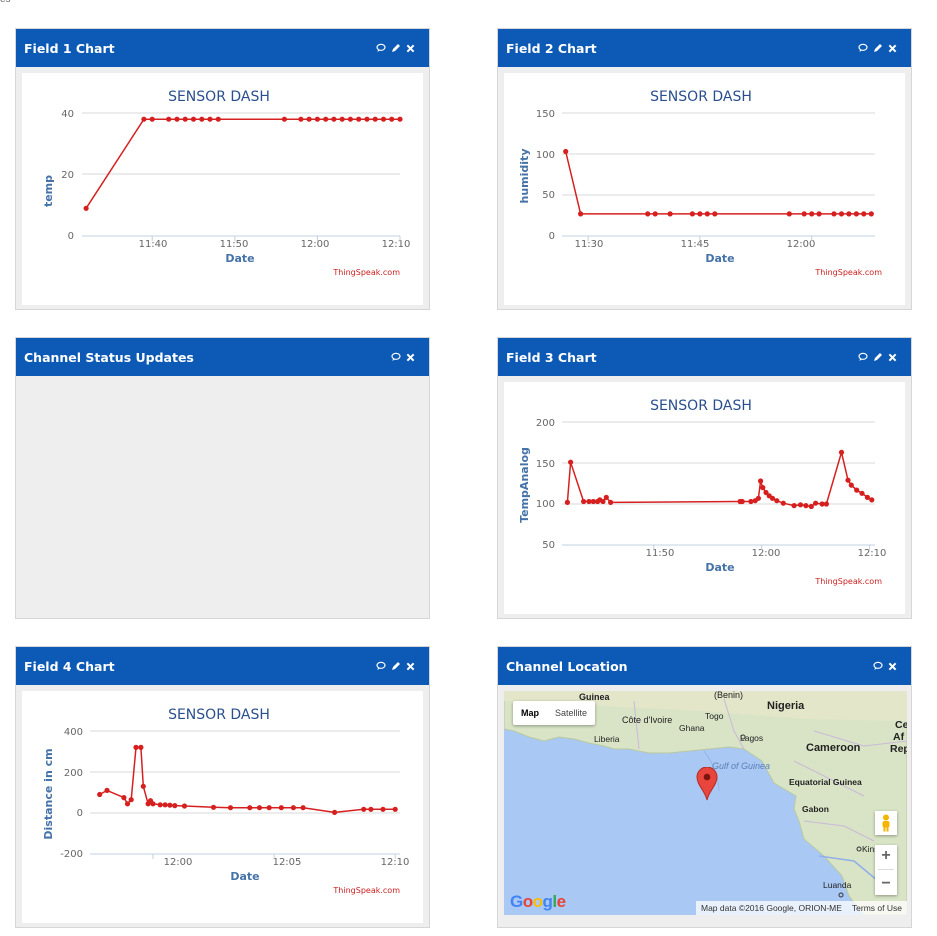  What do you see at coordinates (848, 272) in the screenshot?
I see `field2-watermark: ThingSpeak.com` at bounding box center [848, 272].